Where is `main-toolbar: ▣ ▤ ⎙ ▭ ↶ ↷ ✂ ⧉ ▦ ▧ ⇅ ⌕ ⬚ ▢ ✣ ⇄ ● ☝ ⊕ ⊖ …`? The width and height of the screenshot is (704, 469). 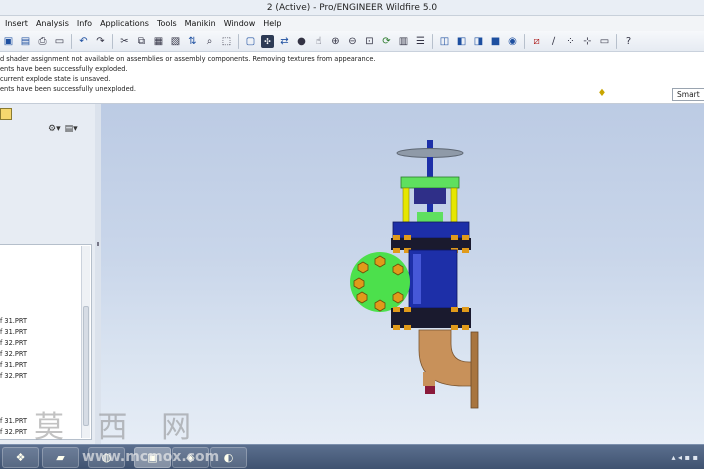
main-toolbar: ▣ ▤ ⎙ ▭ ↶ ↷ ✂ ⧉ ▦ ▧ ⇅ ⌕ ⬚ ▢ ✣ ⇄ ● ☝ ⊕ ⊖ … is located at coordinates (352, 41).